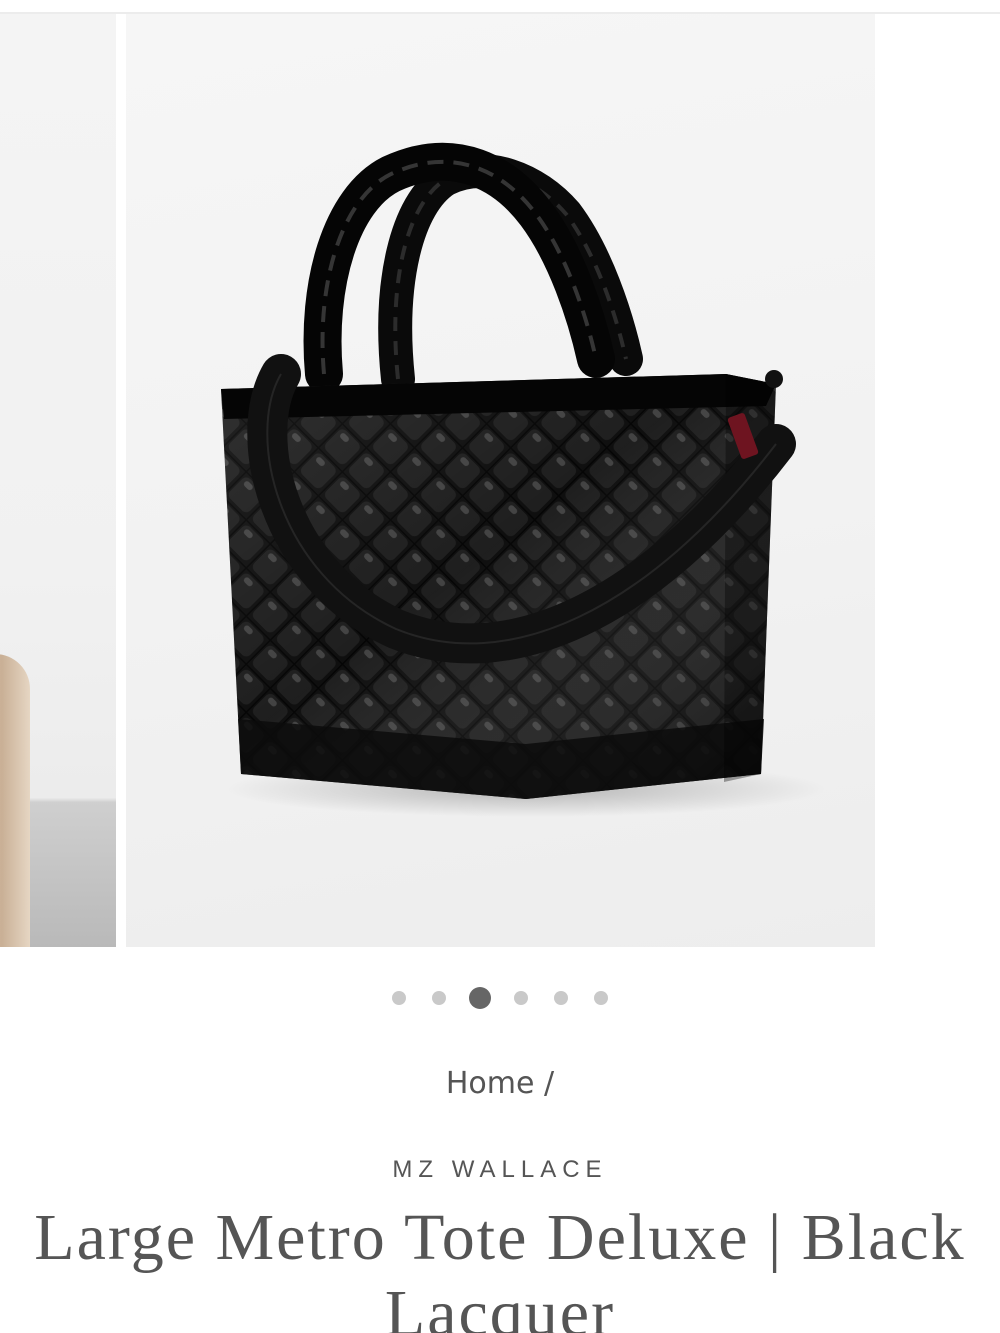 This screenshot has width=1000, height=1333. What do you see at coordinates (58, 480) in the screenshot?
I see `gallery-slide-previous` at bounding box center [58, 480].